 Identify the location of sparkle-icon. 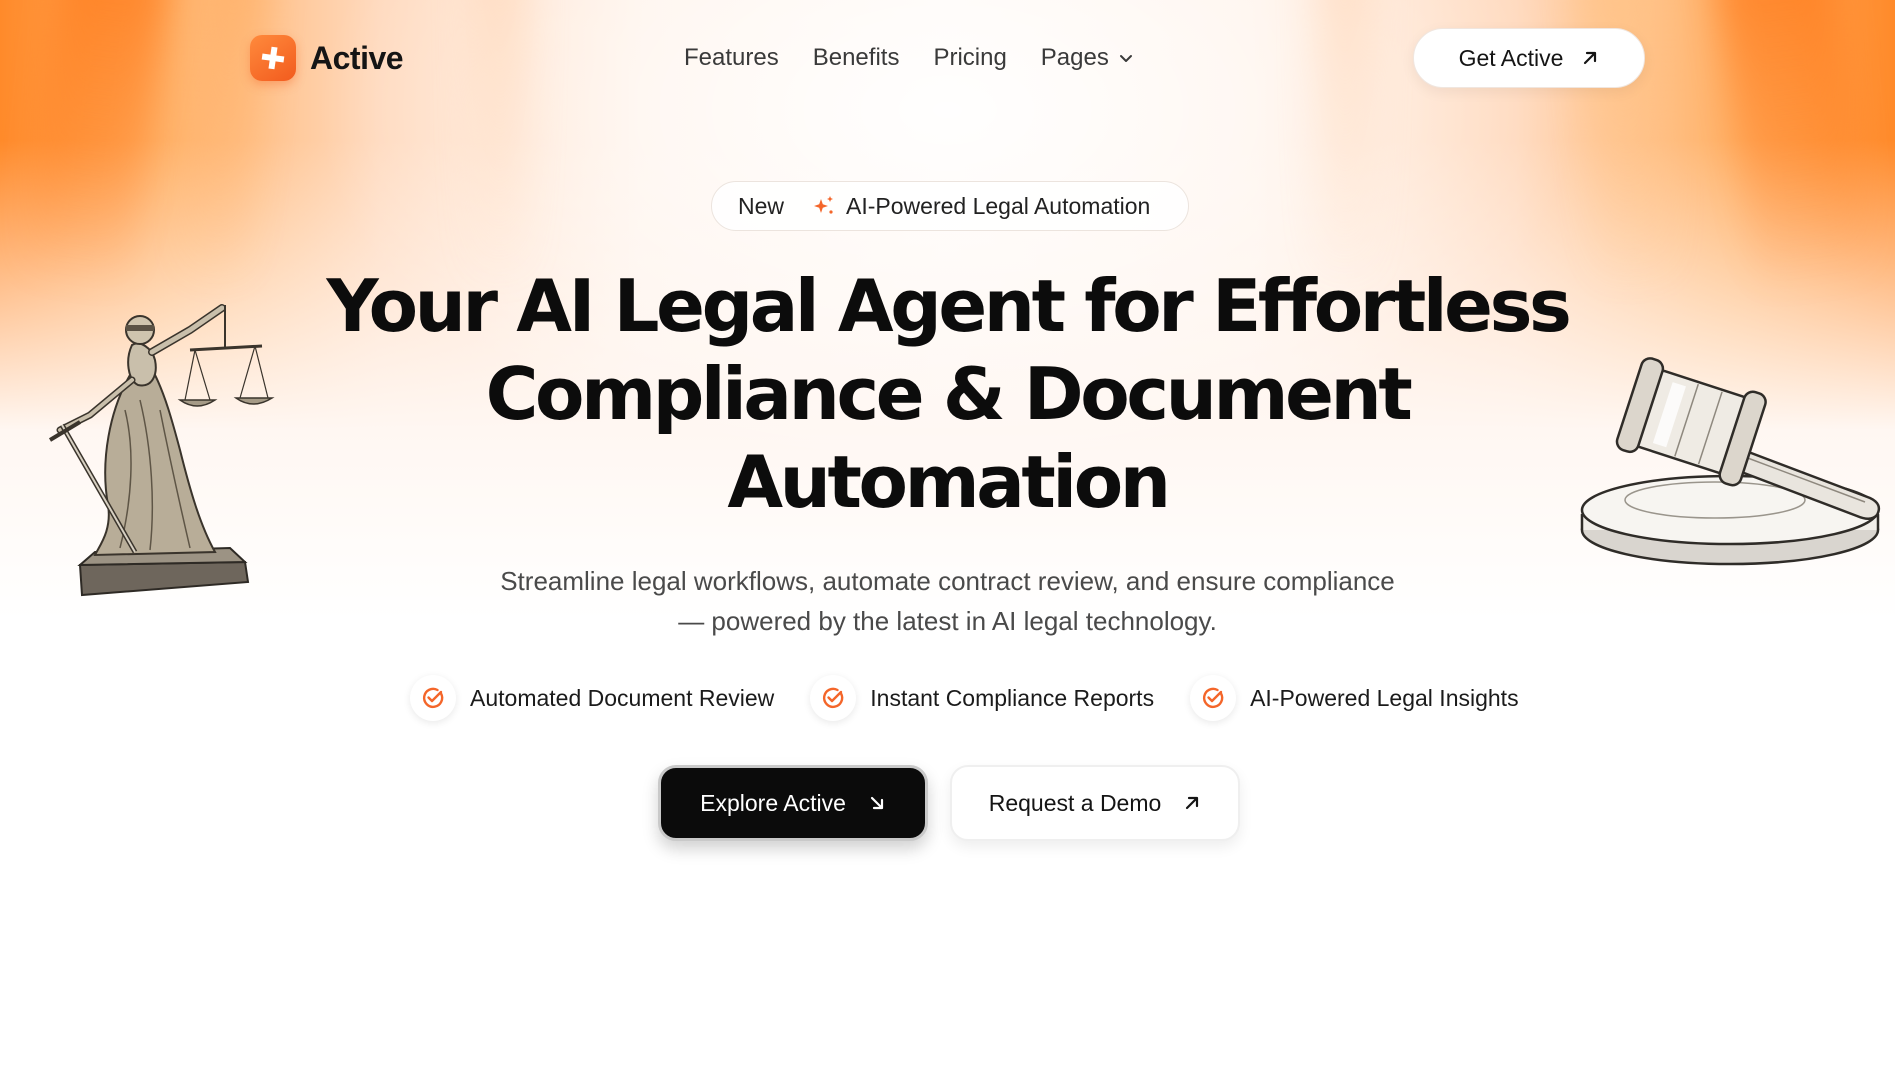
(824, 205).